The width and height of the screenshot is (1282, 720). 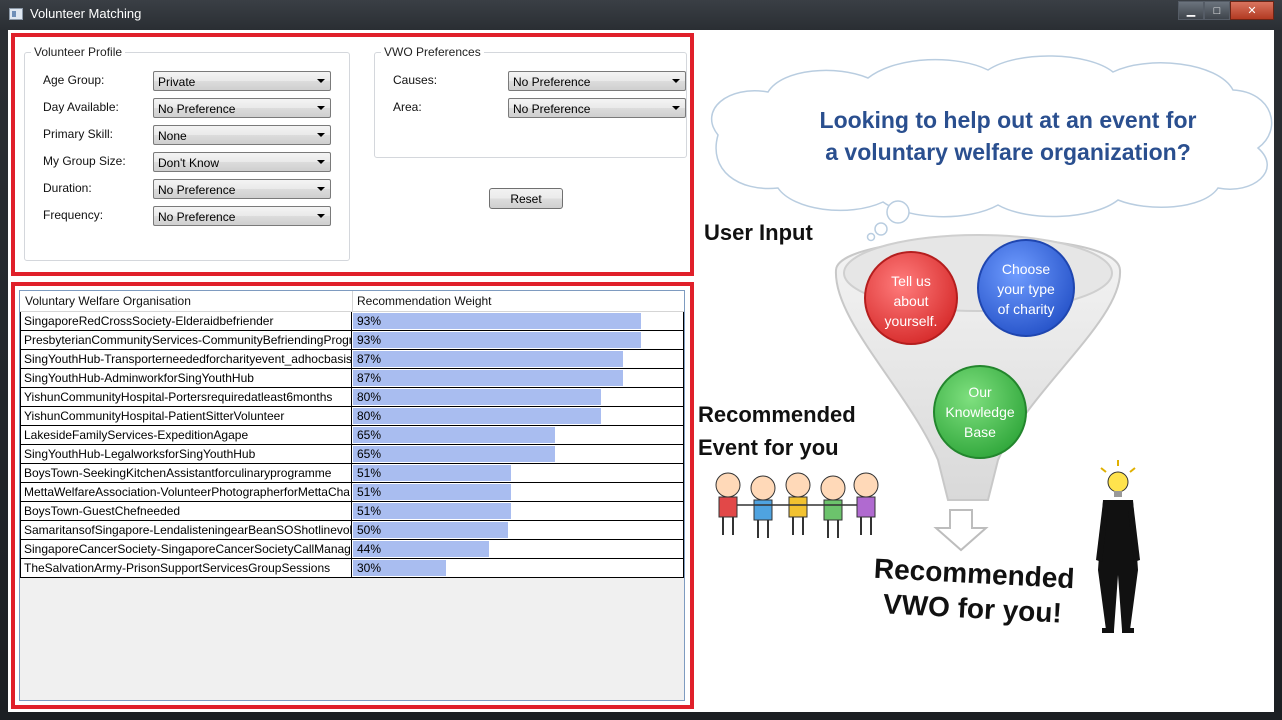 What do you see at coordinates (424, 301) in the screenshot?
I see `column-header-weight: Recommendation Weight` at bounding box center [424, 301].